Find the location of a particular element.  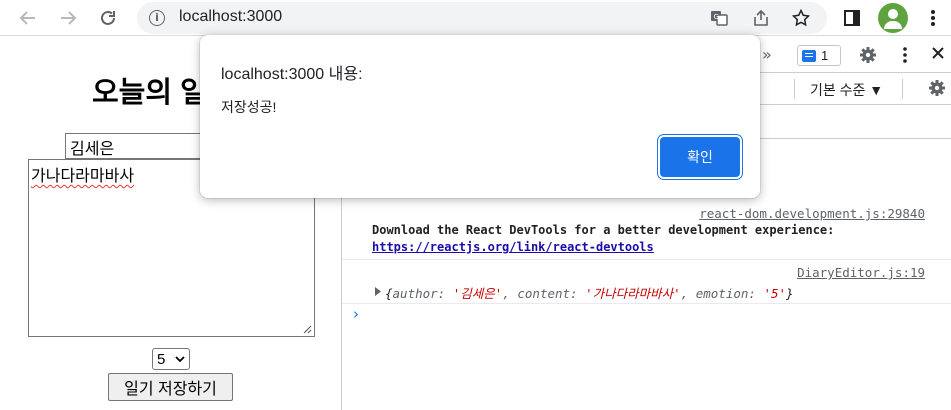

address-bar: i localhost:3000 G is located at coordinates (482, 18).